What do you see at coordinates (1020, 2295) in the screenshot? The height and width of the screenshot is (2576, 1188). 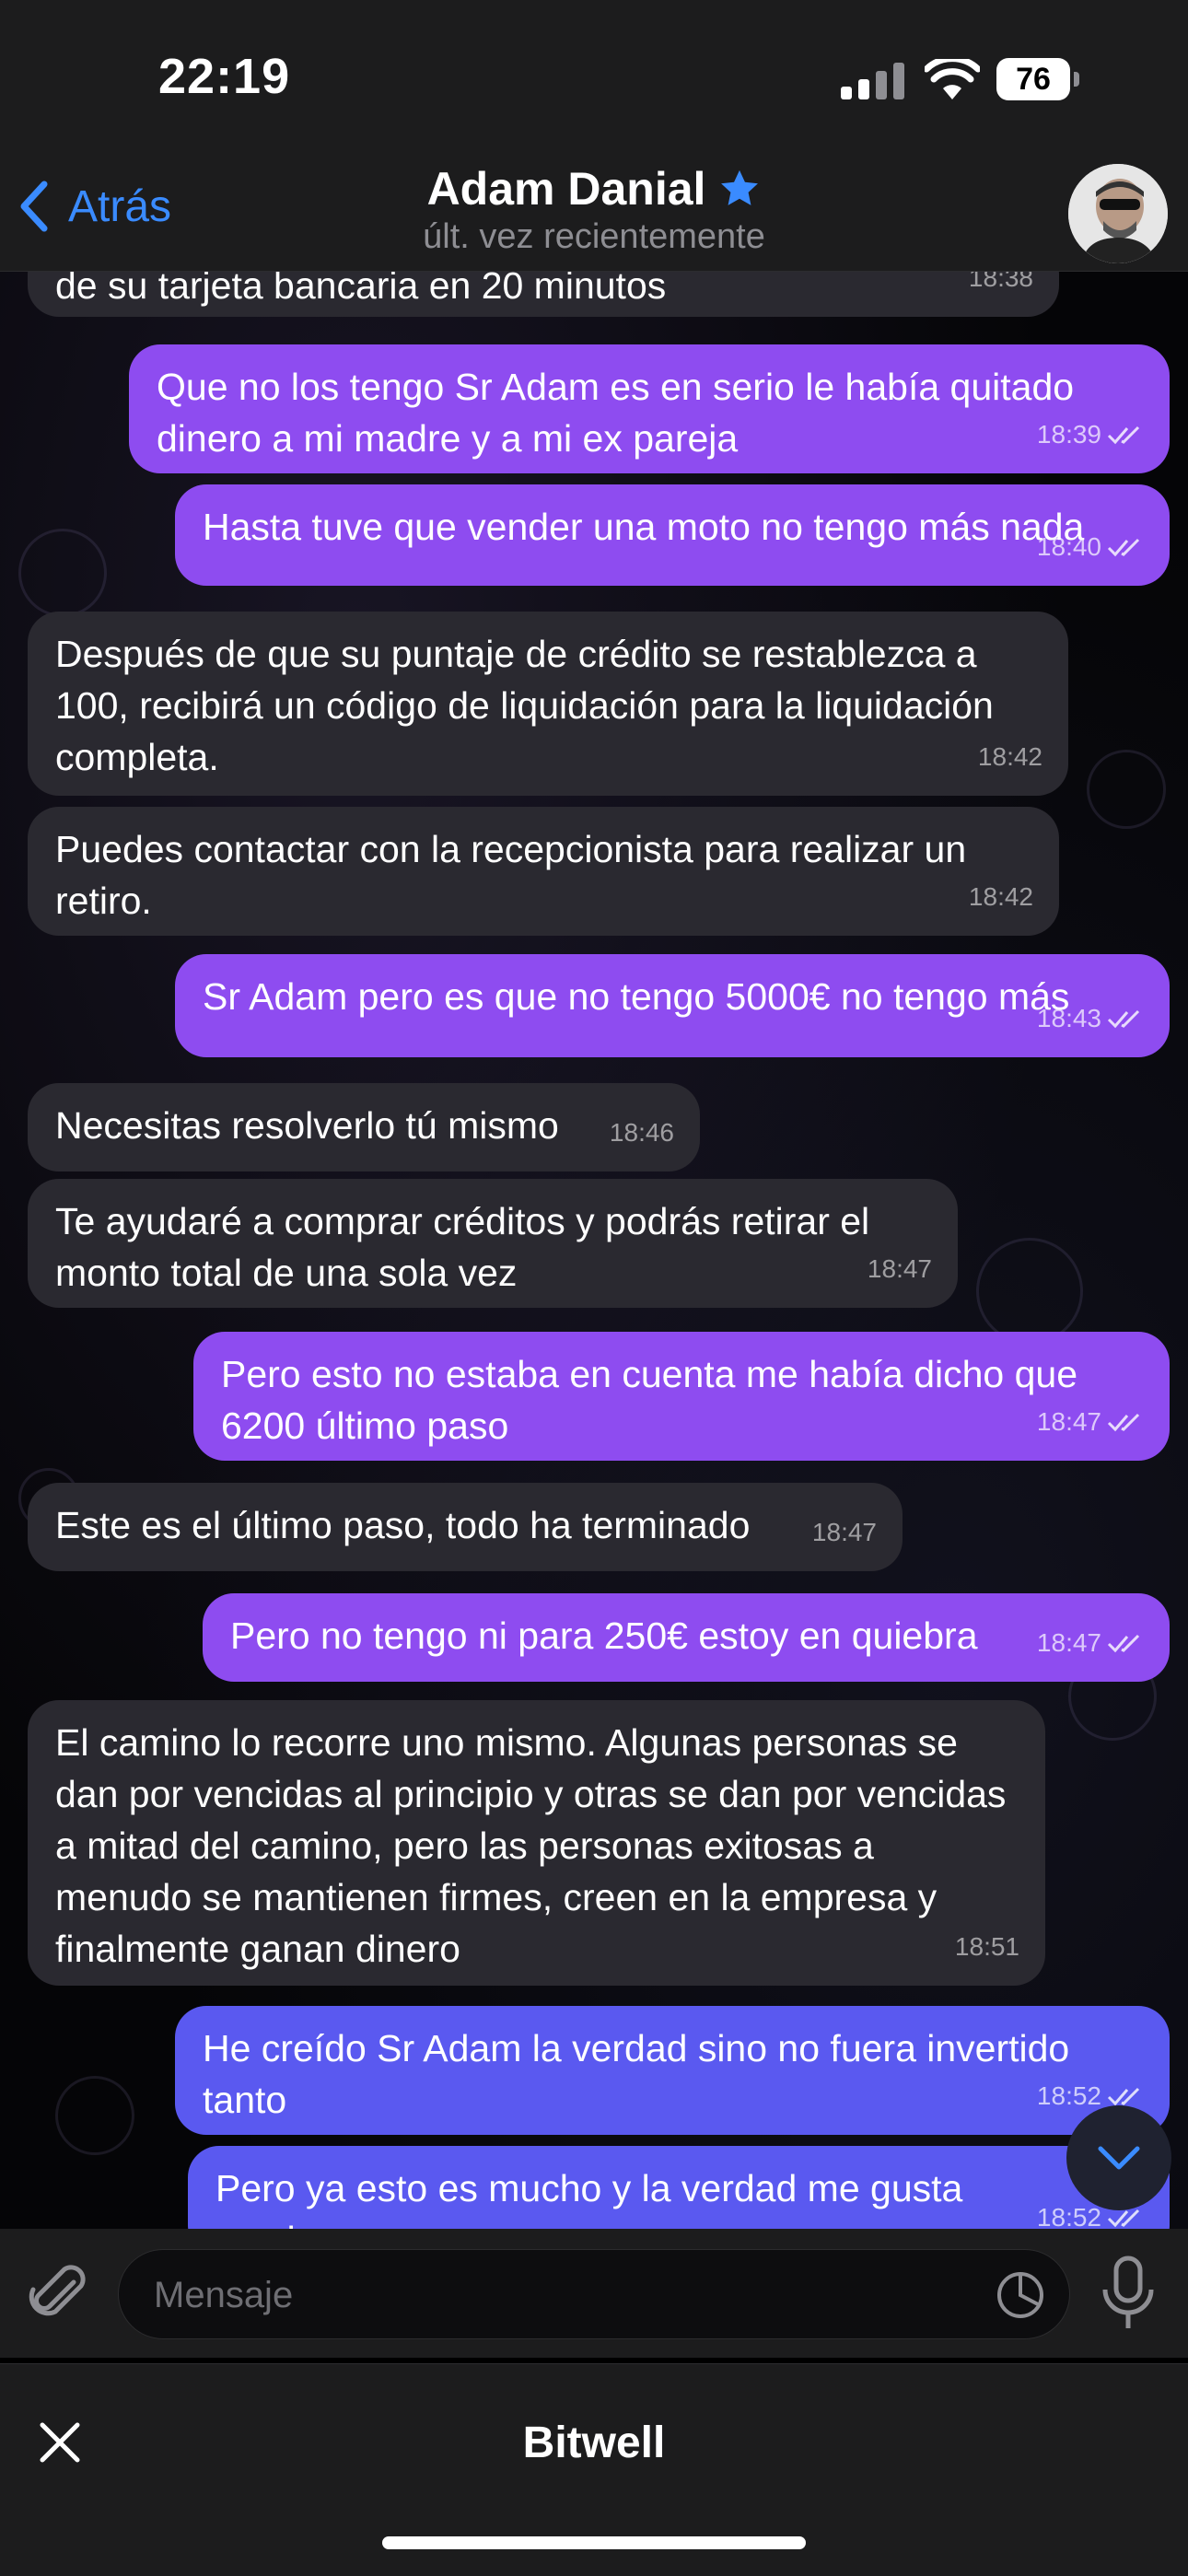 I see `sticker-icon` at bounding box center [1020, 2295].